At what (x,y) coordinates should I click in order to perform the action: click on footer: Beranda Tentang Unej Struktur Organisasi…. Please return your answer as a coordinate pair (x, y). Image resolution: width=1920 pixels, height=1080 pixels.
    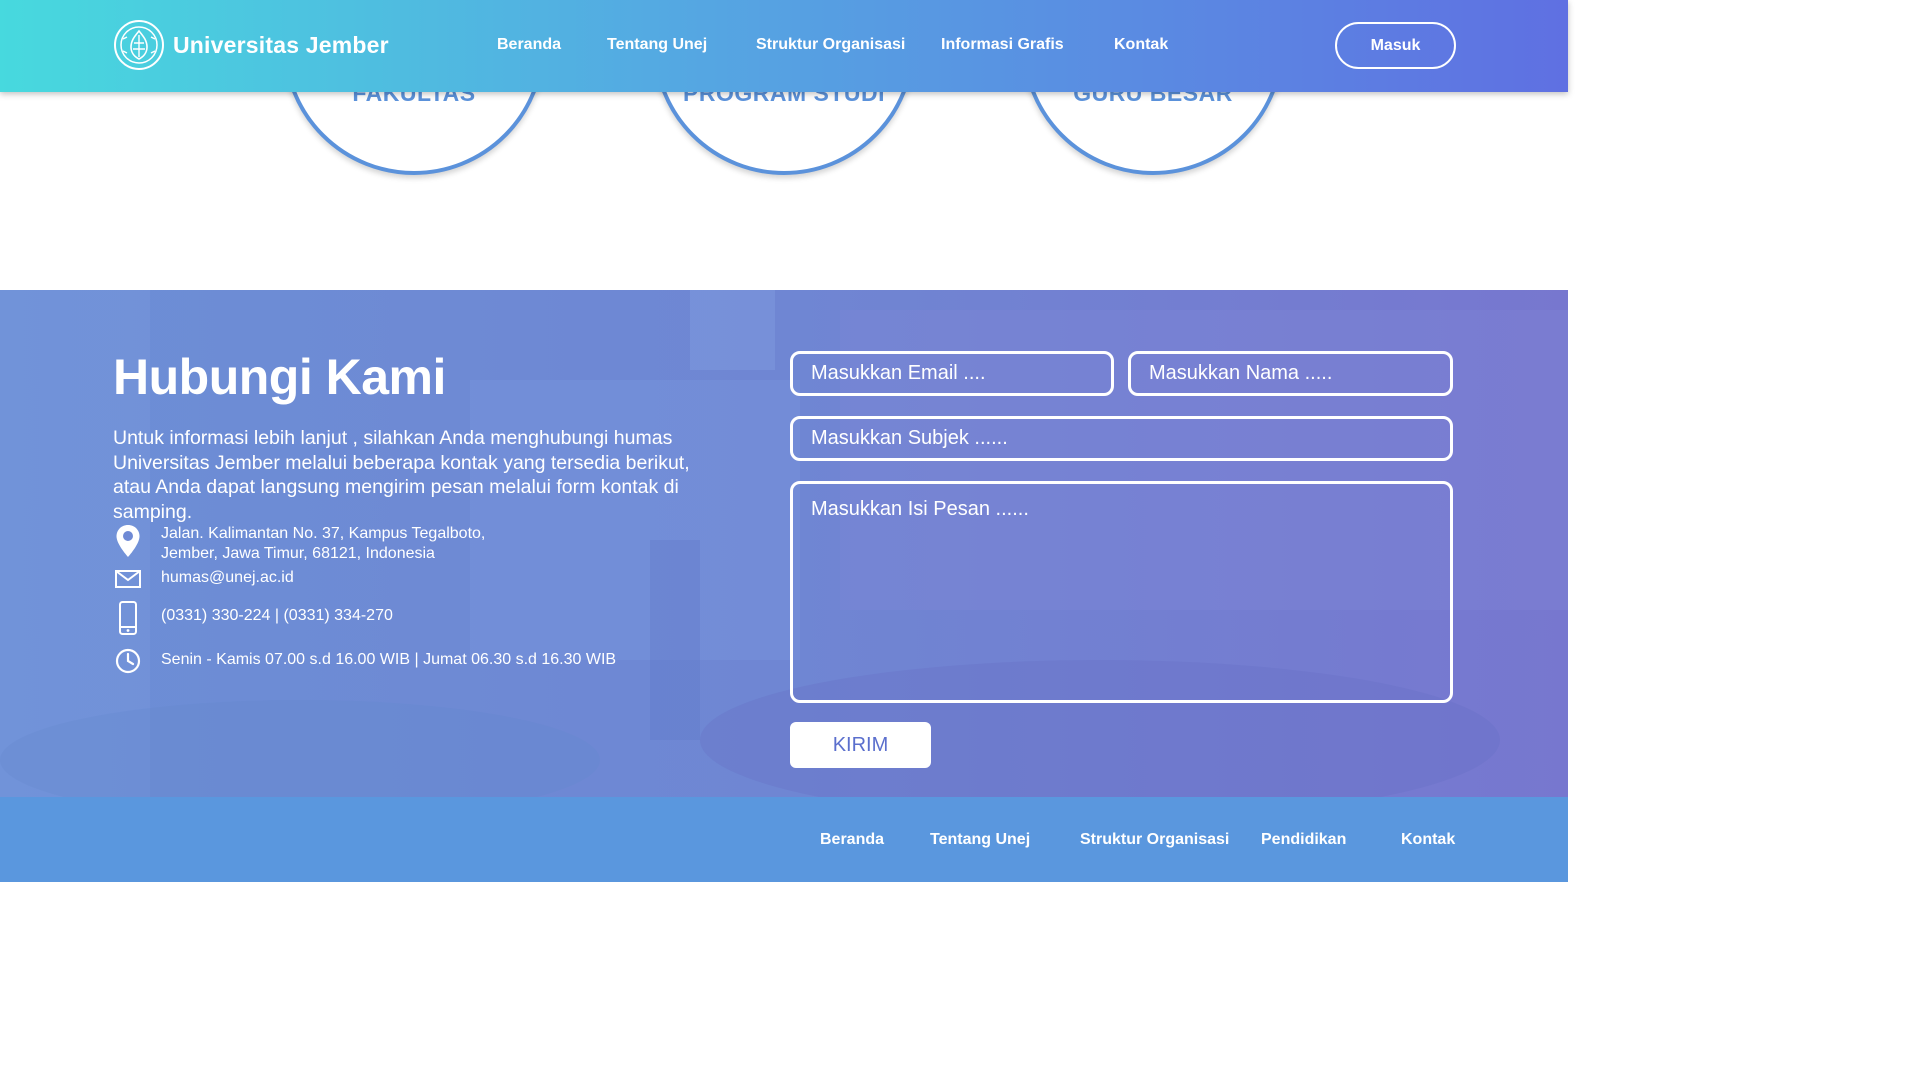
    Looking at the image, I should click on (784, 839).